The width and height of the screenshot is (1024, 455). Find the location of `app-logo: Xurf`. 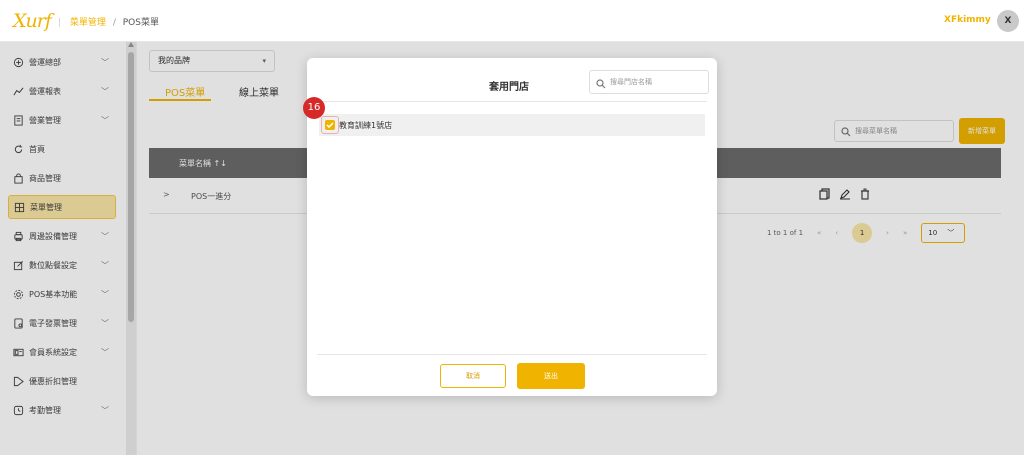

app-logo: Xurf is located at coordinates (32, 21).